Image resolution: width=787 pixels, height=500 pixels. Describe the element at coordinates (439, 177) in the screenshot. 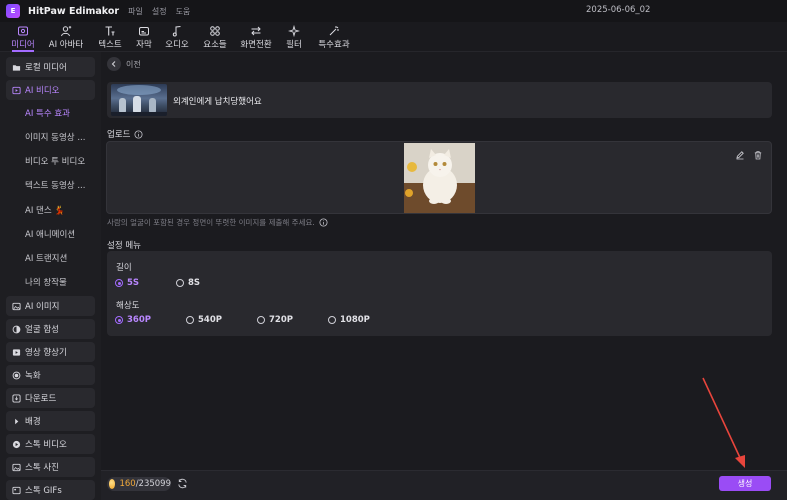

I see `upload-area` at that location.